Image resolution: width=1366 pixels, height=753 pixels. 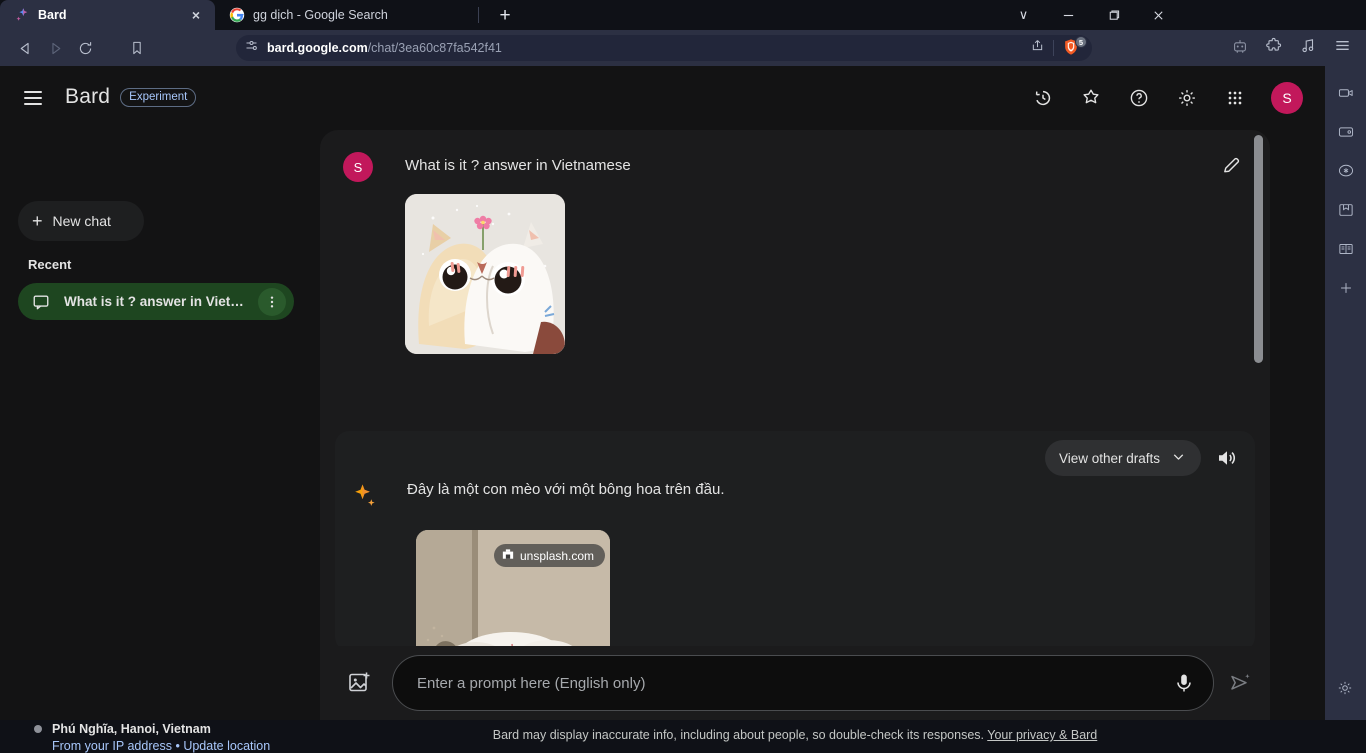 I want to click on location-dot-icon, so click(x=38, y=729).